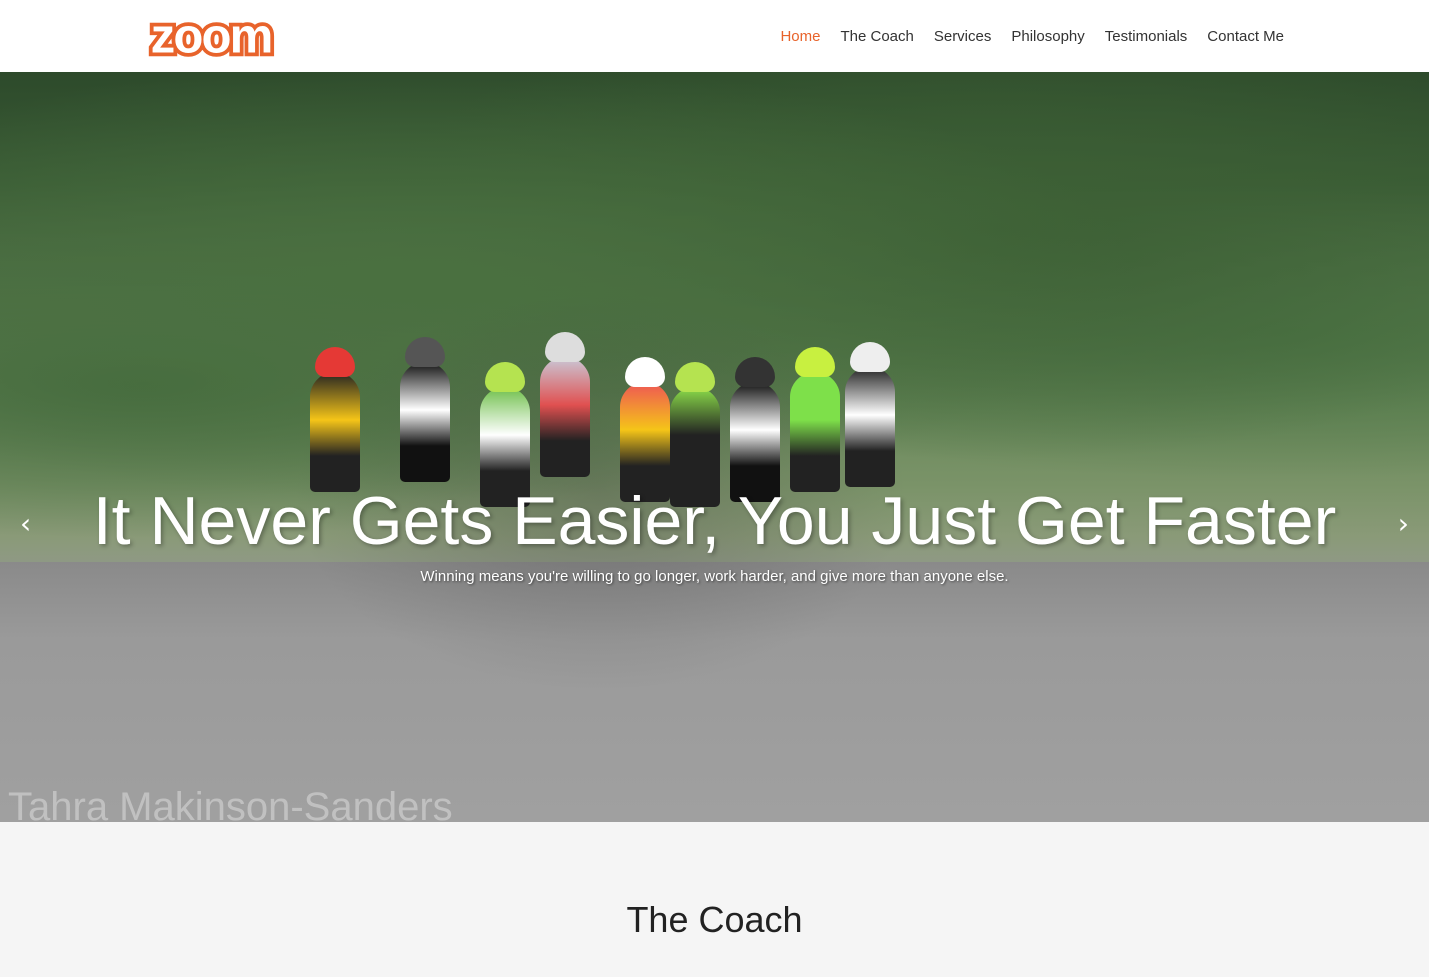 The height and width of the screenshot is (977, 1429). Describe the element at coordinates (1146, 36) in the screenshot. I see `nav-testimonials: Testimonials` at that location.